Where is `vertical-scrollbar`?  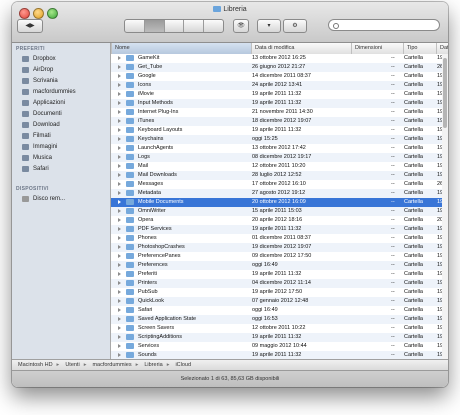
vertical-scrollbar is located at coordinates (445, 206).